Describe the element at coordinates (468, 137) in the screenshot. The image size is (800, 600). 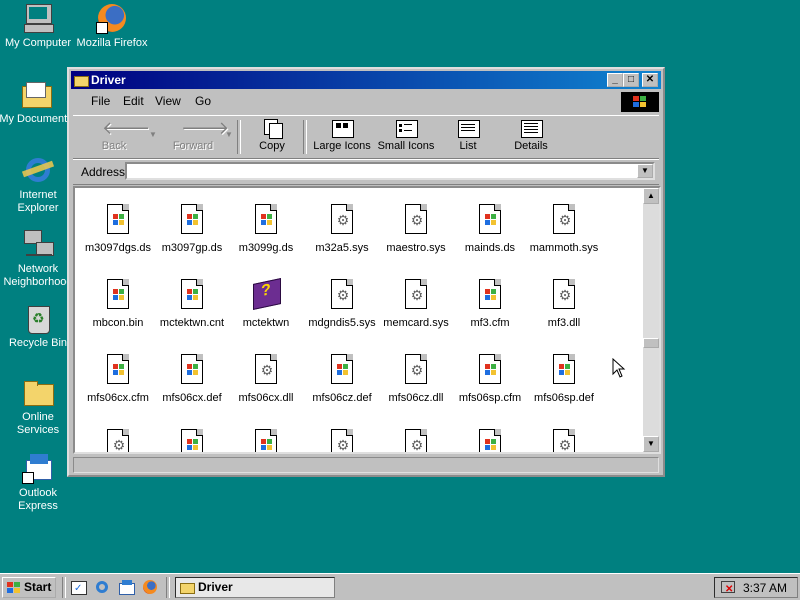
I see `list-button: List` at that location.